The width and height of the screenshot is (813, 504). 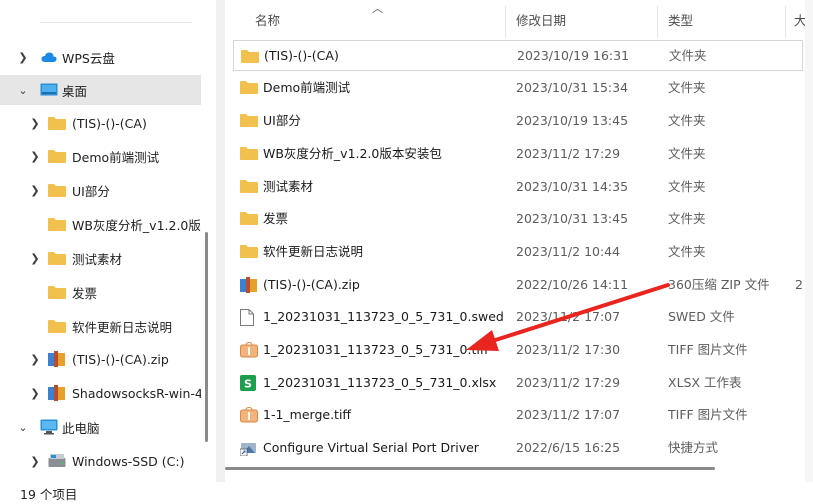 What do you see at coordinates (572, 186) in the screenshot?
I see `file-date: 2023/10/31 14:35` at bounding box center [572, 186].